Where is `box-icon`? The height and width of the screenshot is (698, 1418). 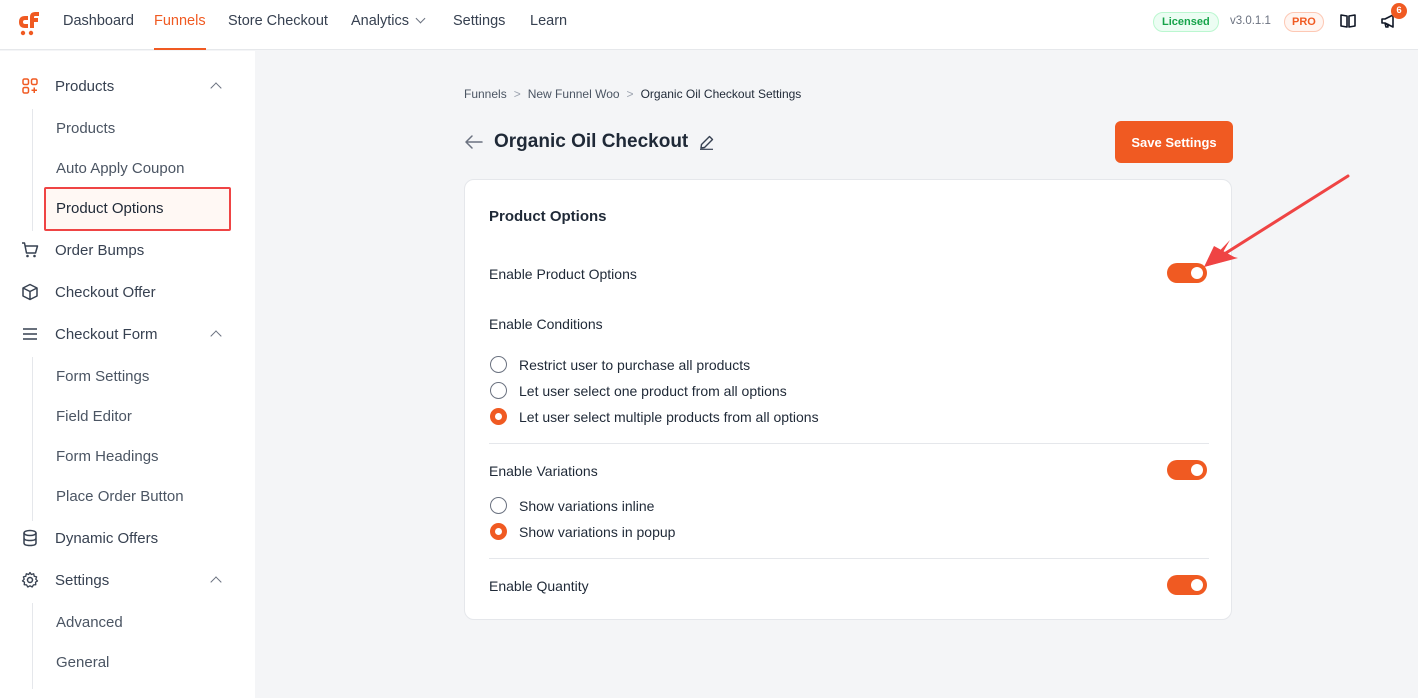 box-icon is located at coordinates (30, 292).